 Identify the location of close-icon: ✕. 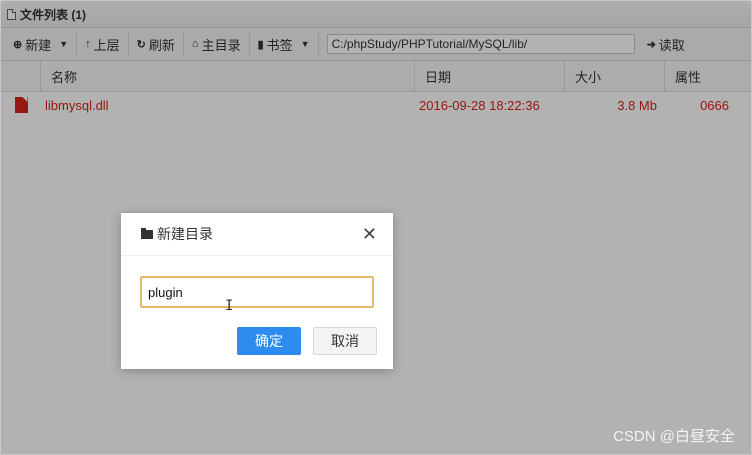
(369, 234).